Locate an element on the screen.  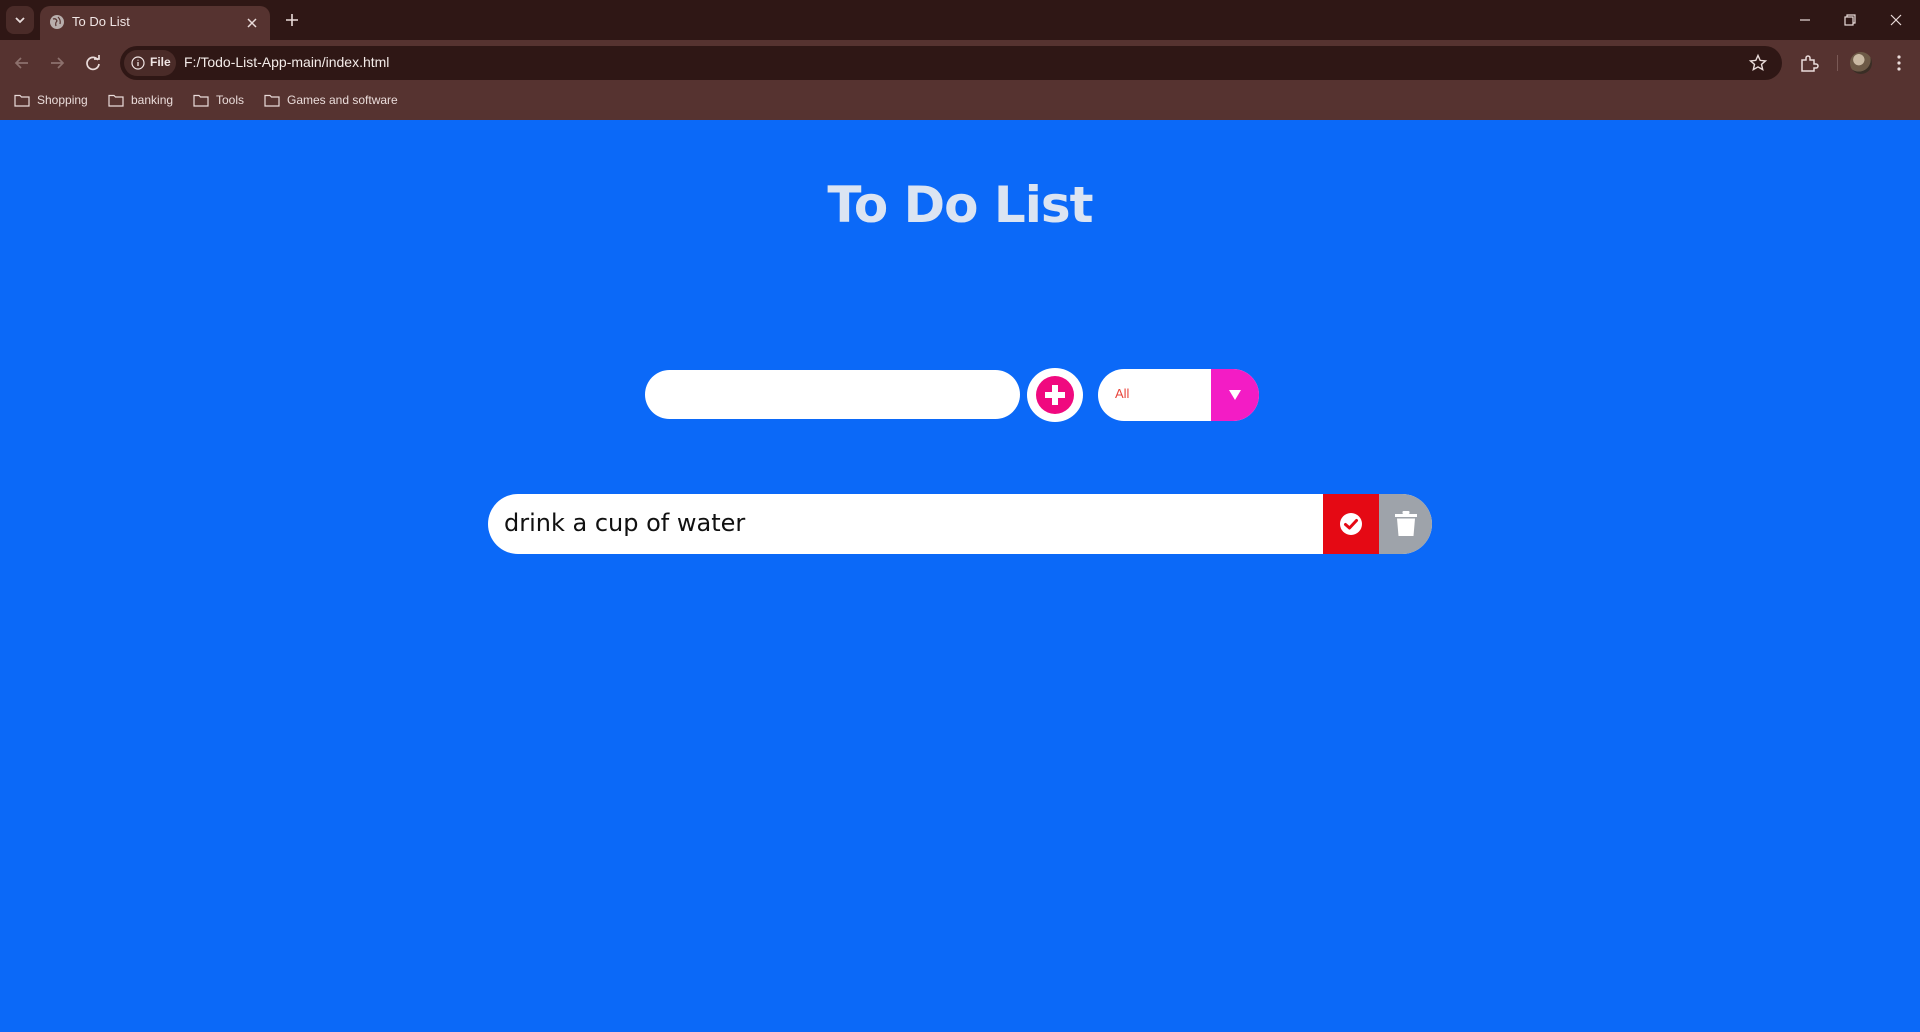
tab-title: To Do List is located at coordinates (101, 21).